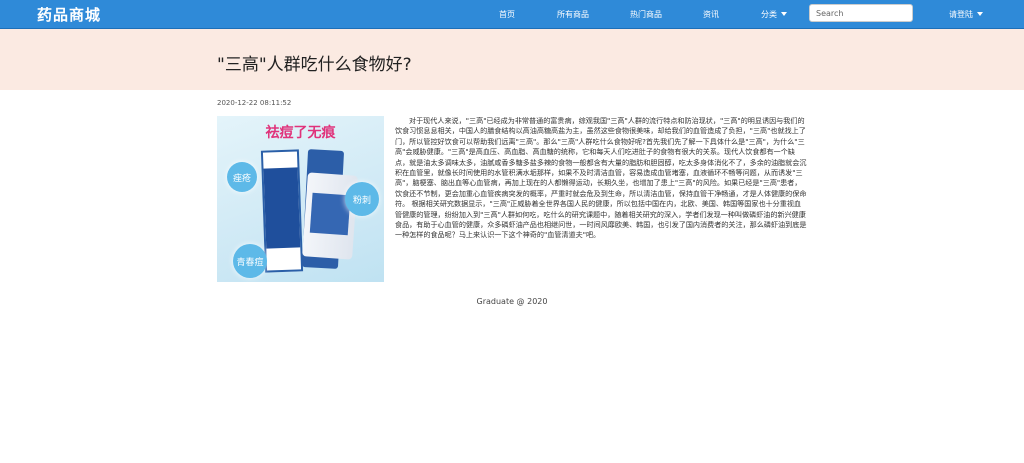 The height and width of the screenshot is (463, 1024). Describe the element at coordinates (774, 14) in the screenshot. I see `nav-category-dropdown: 分类` at that location.